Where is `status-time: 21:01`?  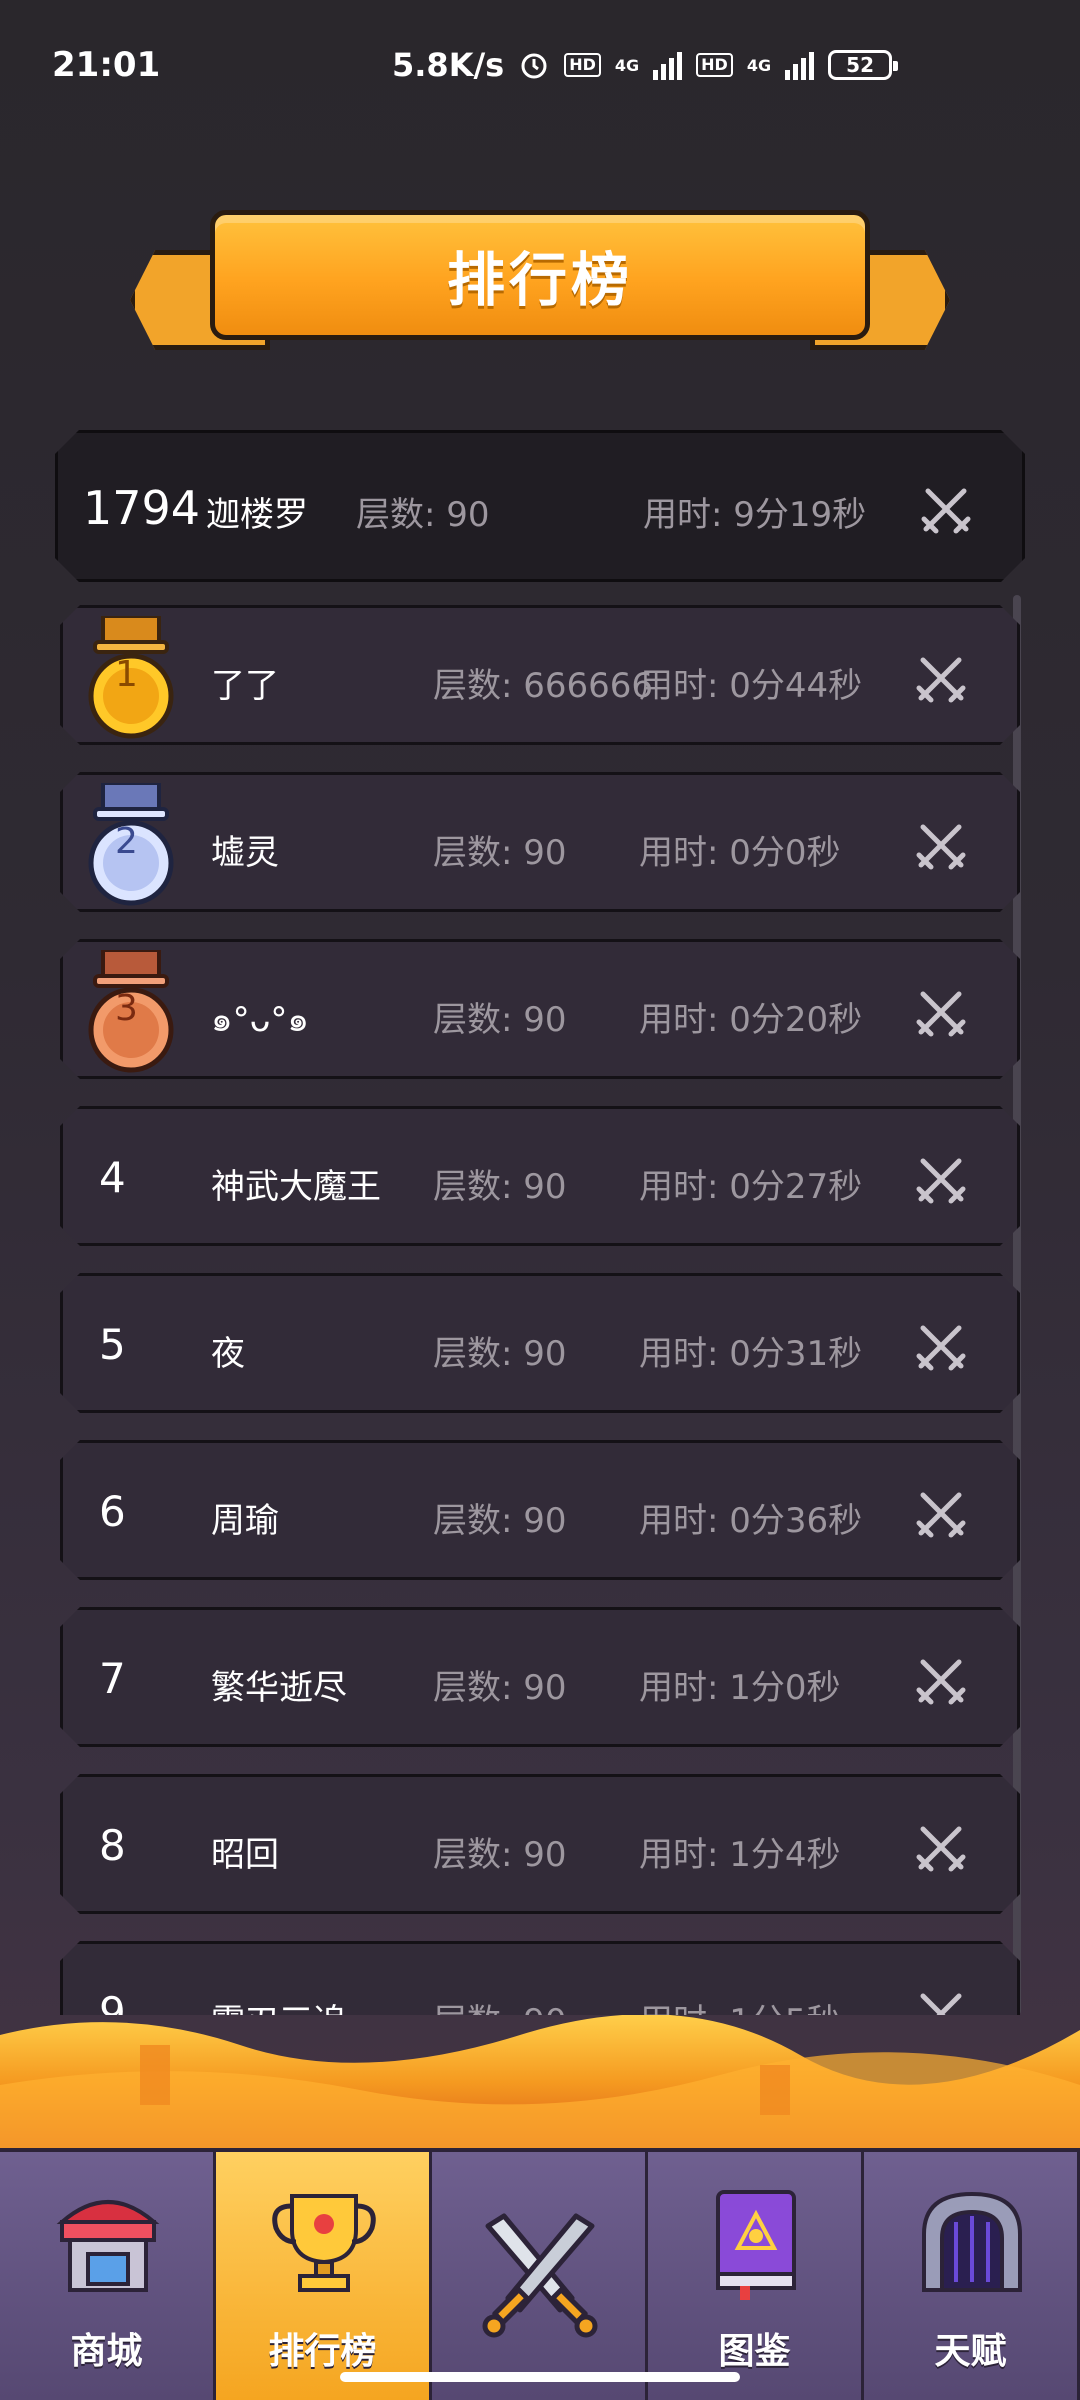 status-time: 21:01 is located at coordinates (106, 65).